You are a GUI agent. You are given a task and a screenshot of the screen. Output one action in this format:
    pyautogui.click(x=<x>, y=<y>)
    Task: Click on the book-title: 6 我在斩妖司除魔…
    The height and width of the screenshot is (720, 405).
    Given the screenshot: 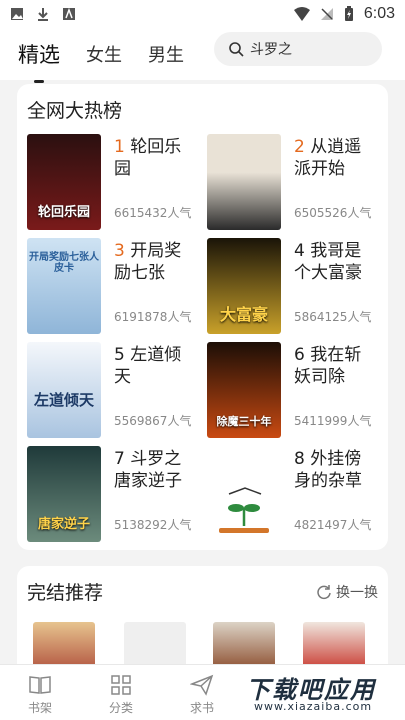 What is the action you would take?
    pyautogui.click(x=328, y=366)
    